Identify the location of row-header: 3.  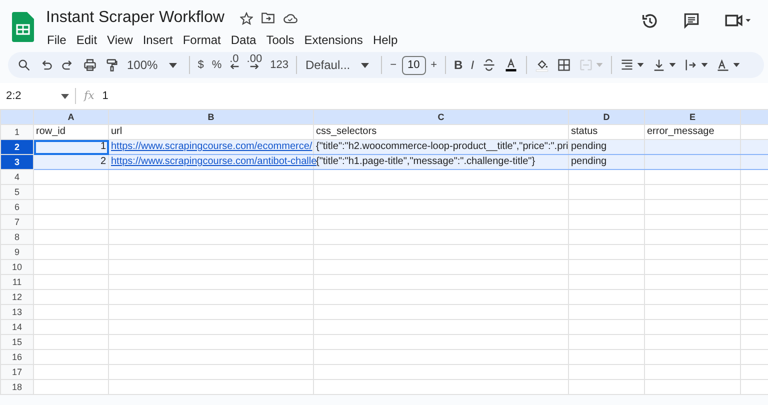
(17, 162).